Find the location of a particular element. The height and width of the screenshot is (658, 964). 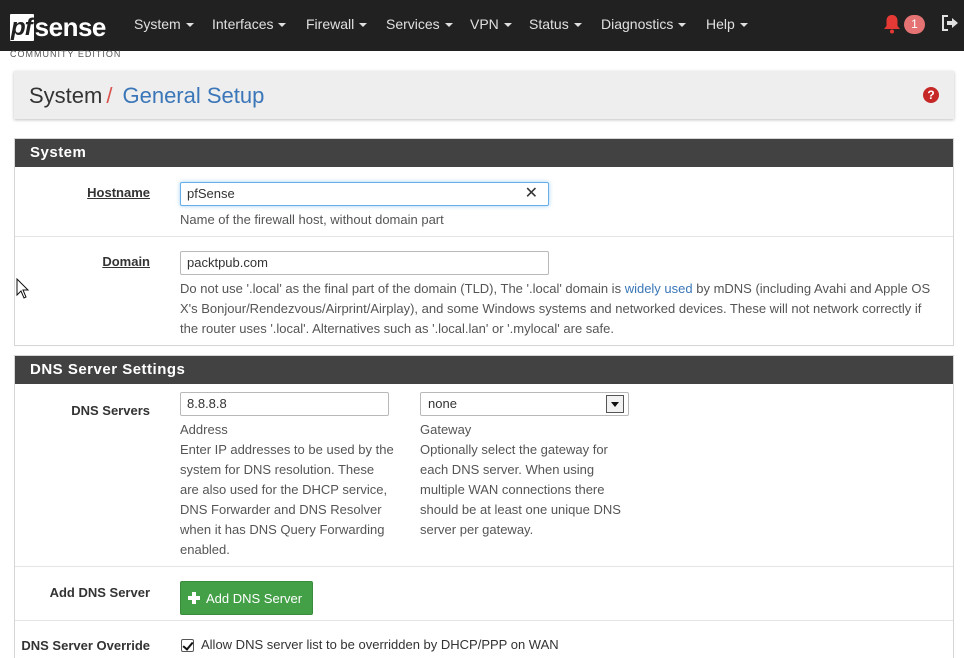

menu-help-label: Help is located at coordinates (720, 24).